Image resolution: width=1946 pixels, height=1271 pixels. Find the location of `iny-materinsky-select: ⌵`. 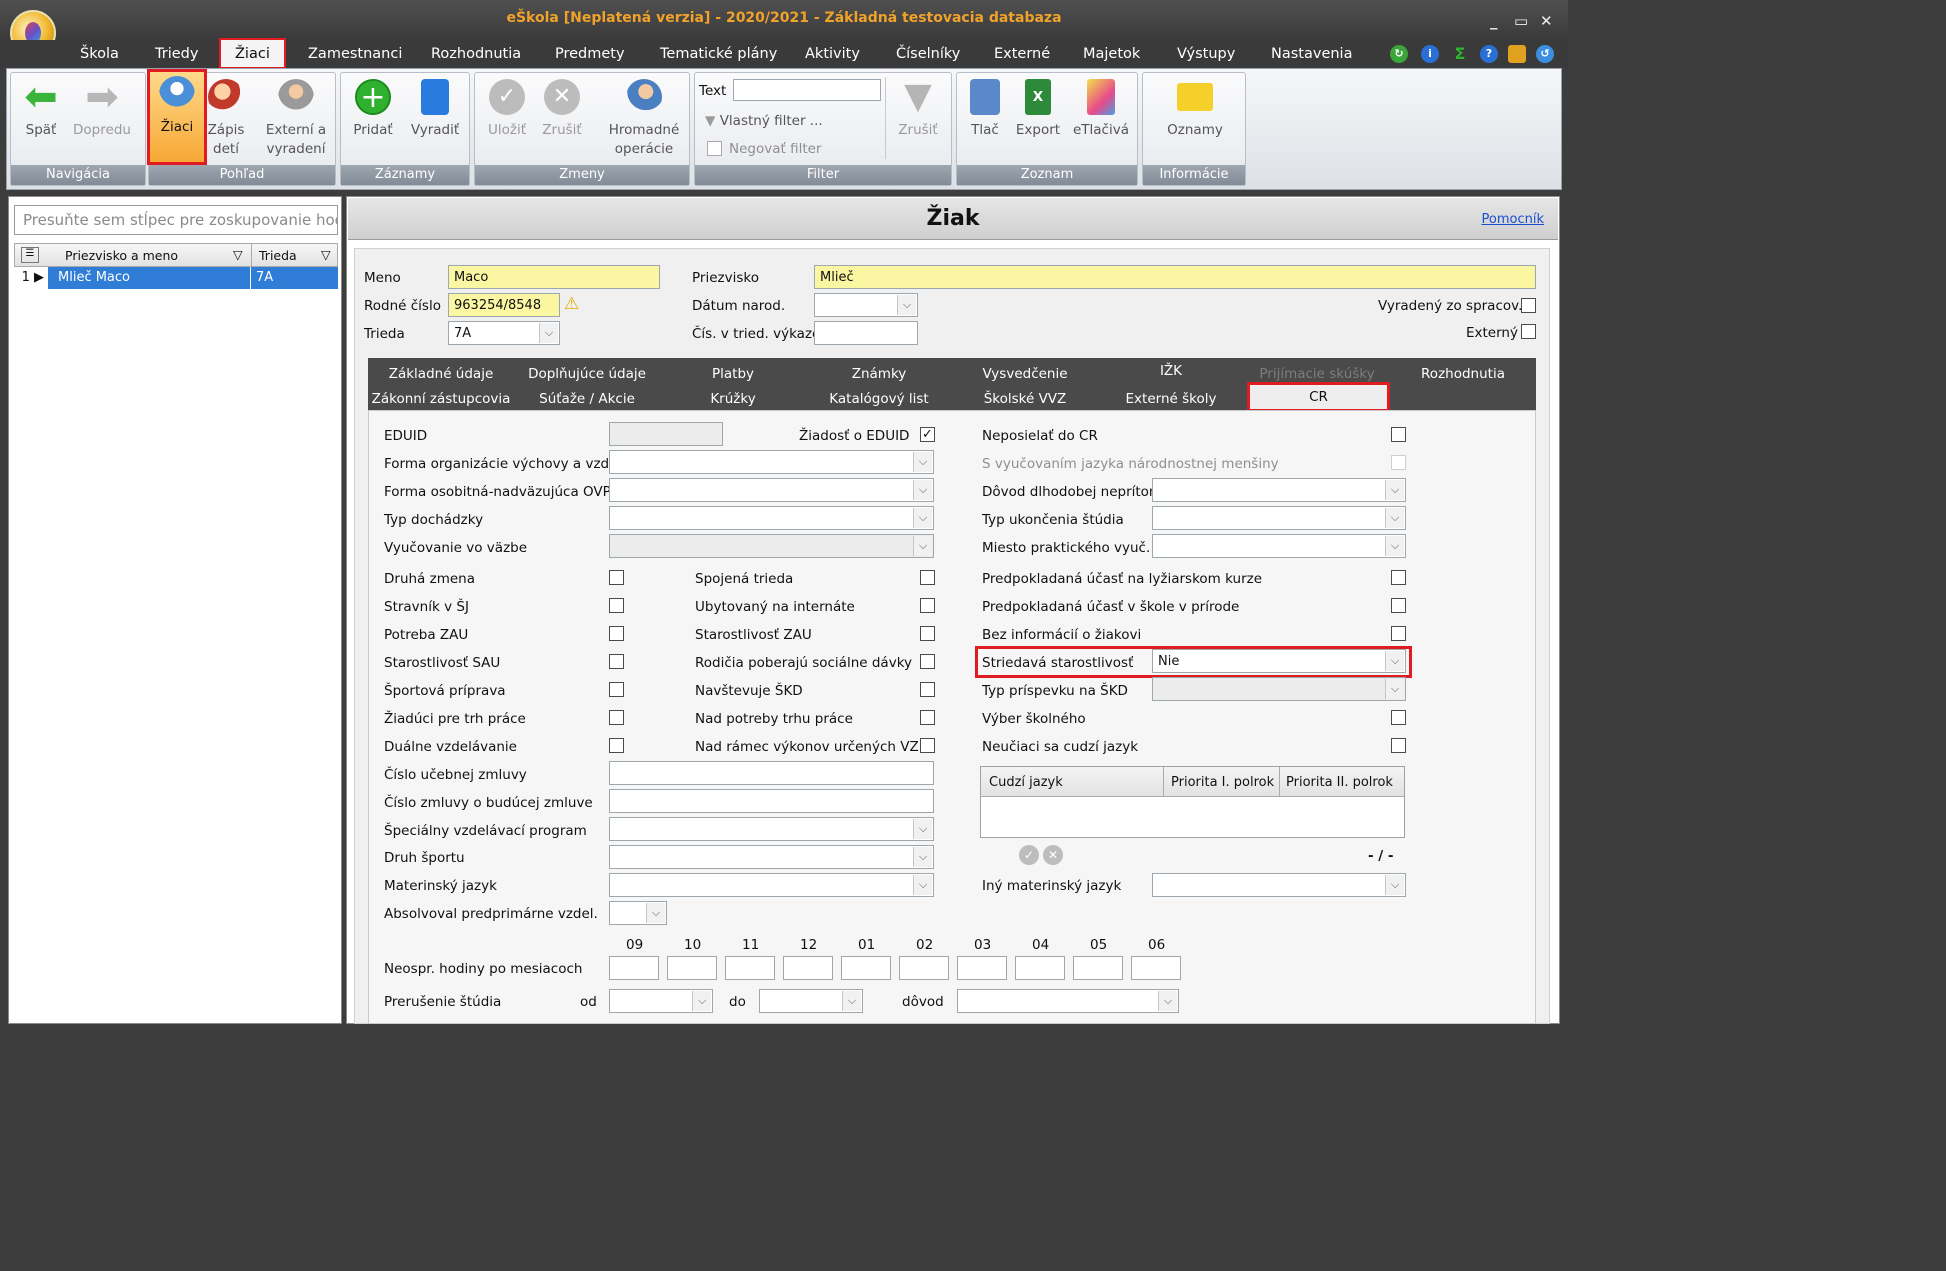

iny-materinsky-select: ⌵ is located at coordinates (1279, 885).